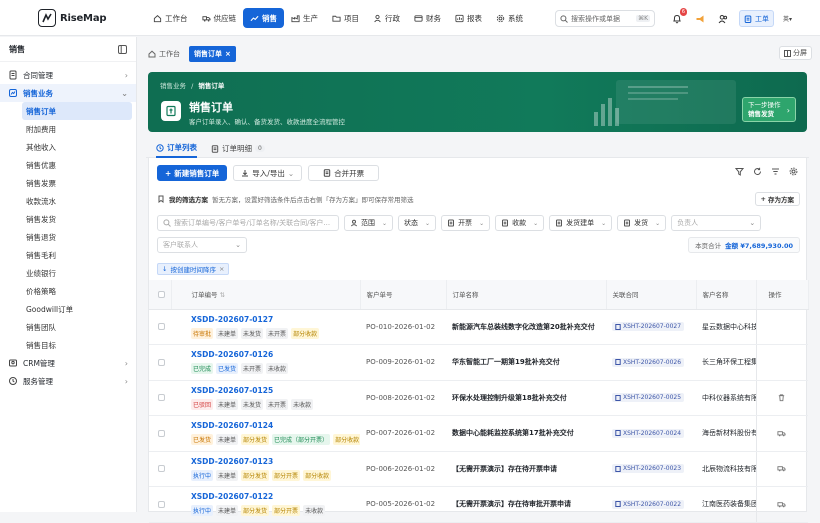  Describe the element at coordinates (468, 18) in the screenshot. I see `nav-item-7: 报表` at that location.